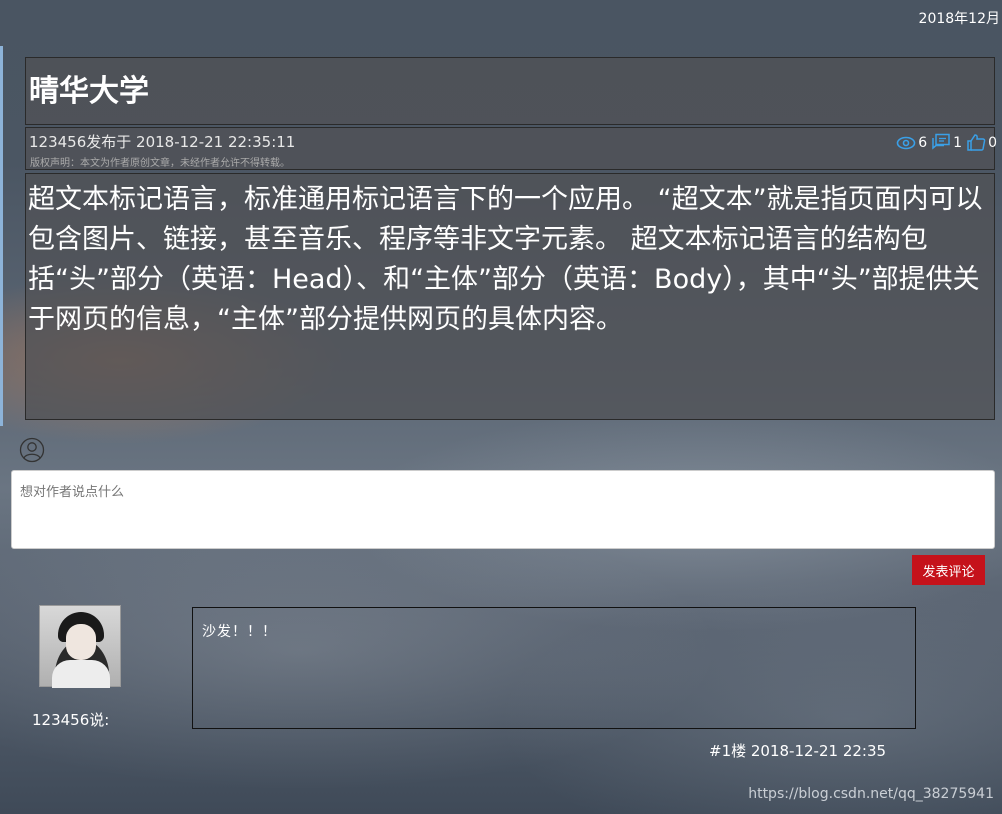 This screenshot has width=1002, height=814. I want to click on comment-bubble-icon, so click(941, 142).